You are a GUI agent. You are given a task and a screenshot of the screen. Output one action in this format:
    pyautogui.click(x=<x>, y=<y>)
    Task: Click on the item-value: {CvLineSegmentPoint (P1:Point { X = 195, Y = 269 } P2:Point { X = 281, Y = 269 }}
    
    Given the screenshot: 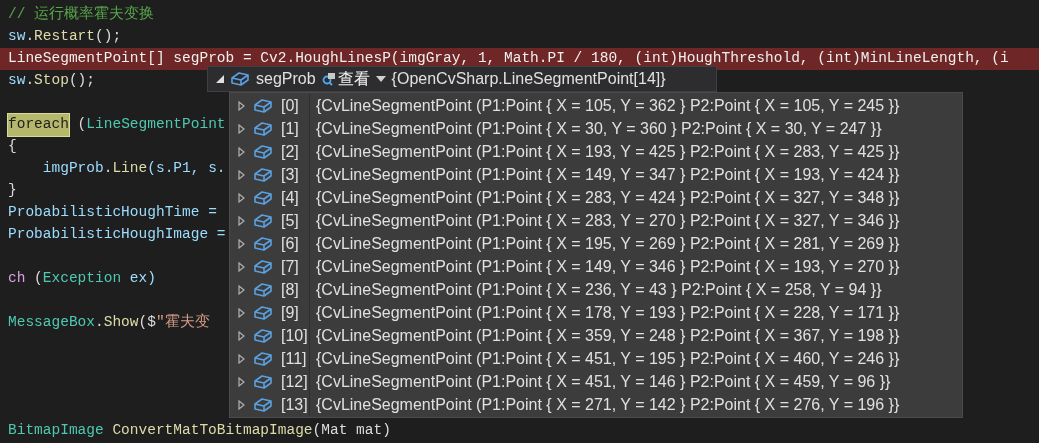 What is the action you would take?
    pyautogui.click(x=607, y=243)
    